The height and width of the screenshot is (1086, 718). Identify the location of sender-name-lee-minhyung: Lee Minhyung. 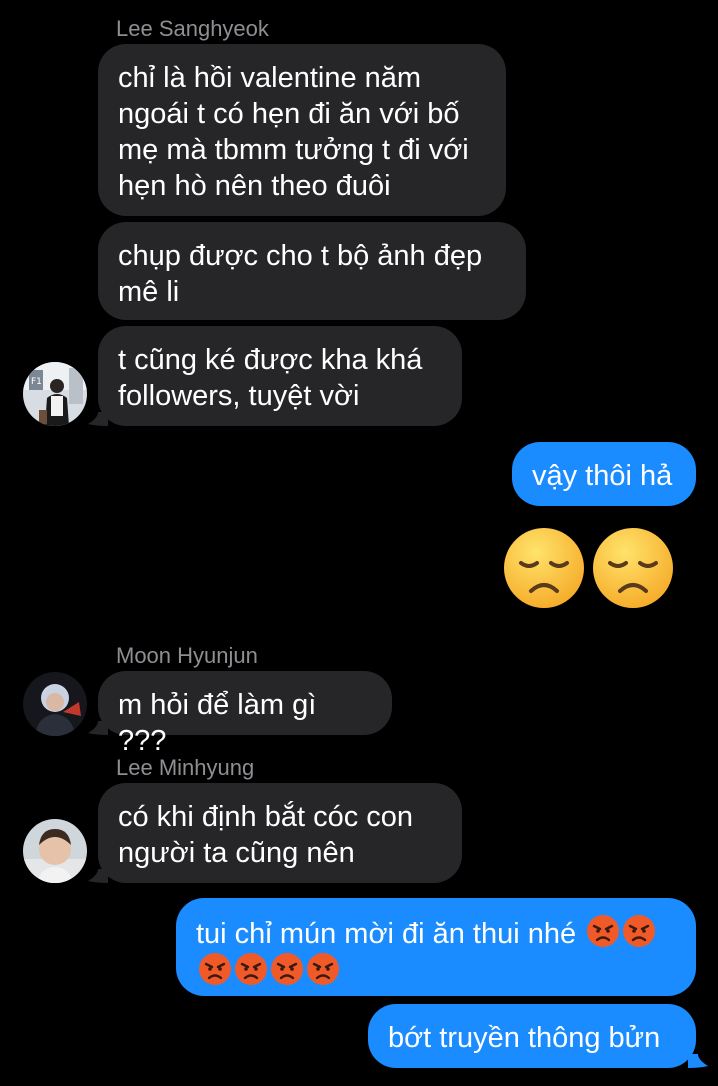
(185, 767).